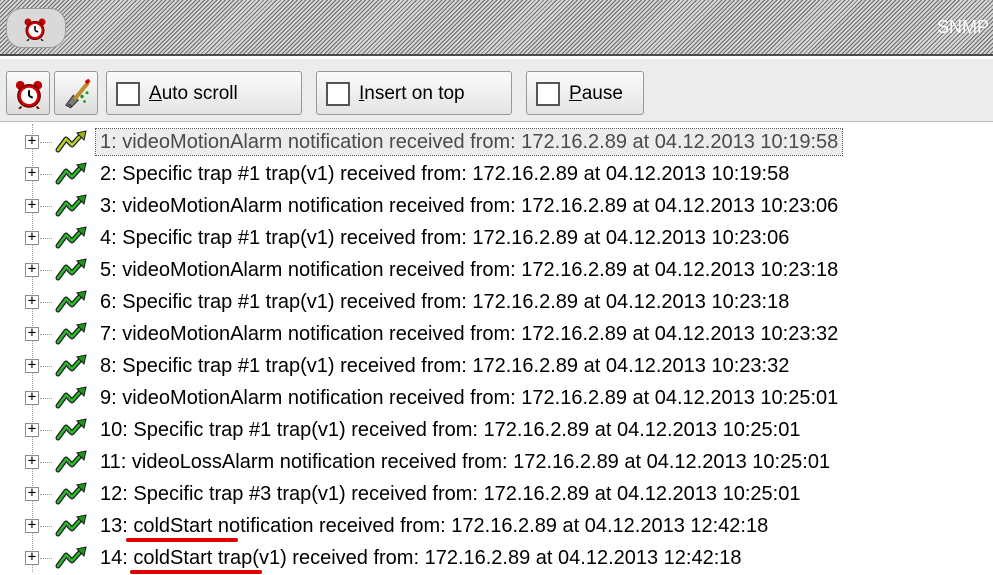  What do you see at coordinates (496, 28) in the screenshot?
I see `title-bar: SNMP` at bounding box center [496, 28].